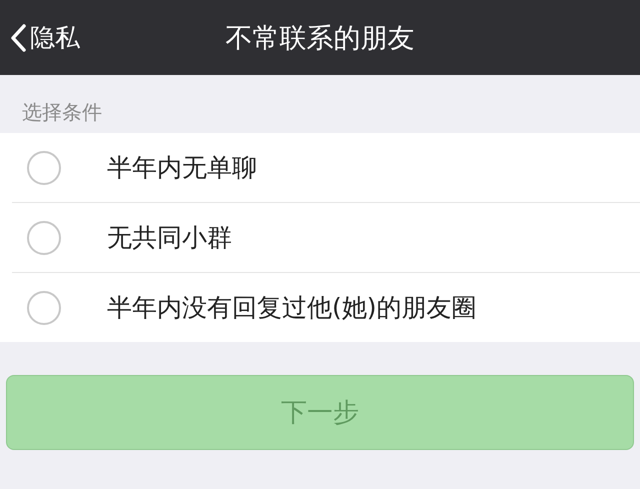 Image resolution: width=640 pixels, height=489 pixels. I want to click on back-icon, so click(18, 38).